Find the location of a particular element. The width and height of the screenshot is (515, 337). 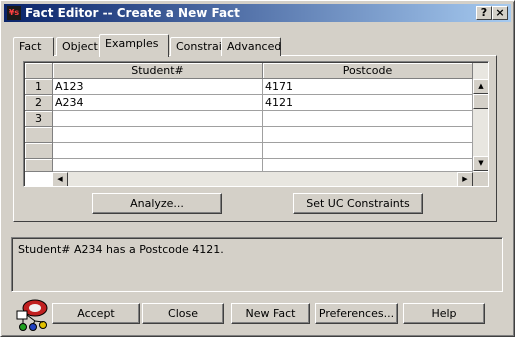

app-logo-icon is located at coordinates (33, 315).